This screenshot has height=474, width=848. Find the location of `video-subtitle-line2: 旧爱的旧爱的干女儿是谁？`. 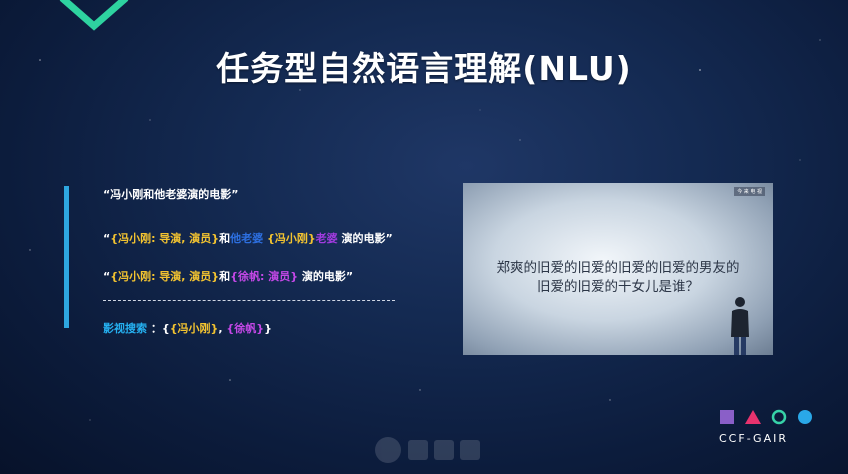

video-subtitle-line2: 旧爱的旧爱的干女儿是谁？ is located at coordinates (618, 287).